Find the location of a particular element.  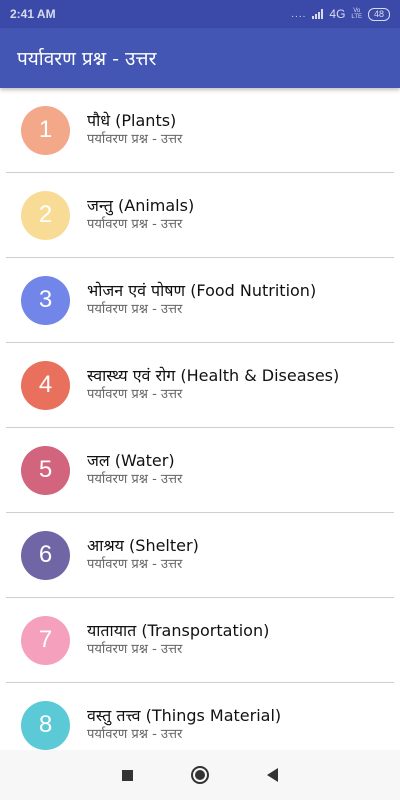

list-item-title: पौधे (Plants) is located at coordinates (132, 120).